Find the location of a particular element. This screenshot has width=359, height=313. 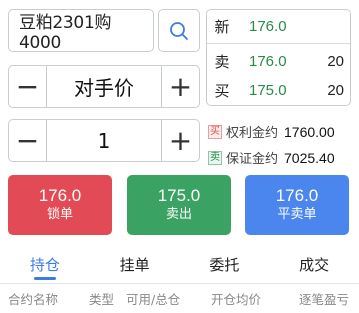

quote-ask-price: 176.0 is located at coordinates (268, 61).